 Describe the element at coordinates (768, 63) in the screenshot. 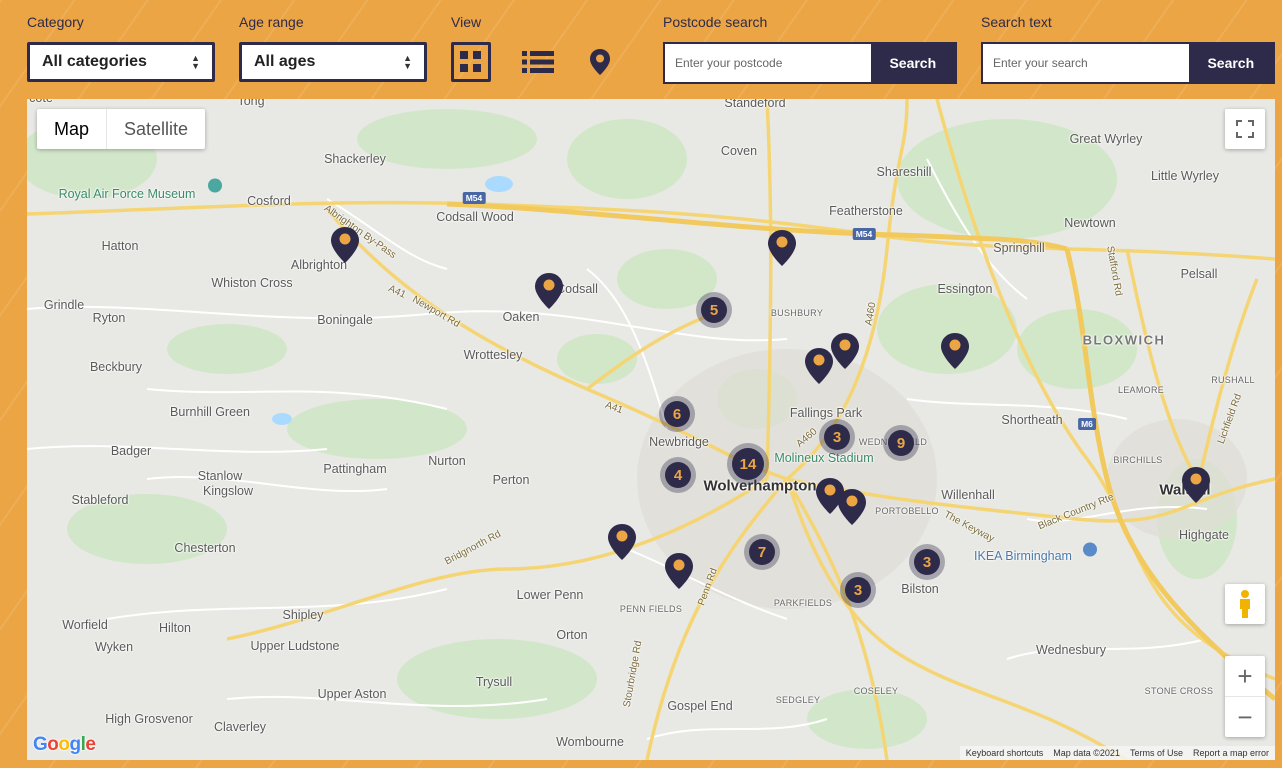

I see `postcode-input` at that location.